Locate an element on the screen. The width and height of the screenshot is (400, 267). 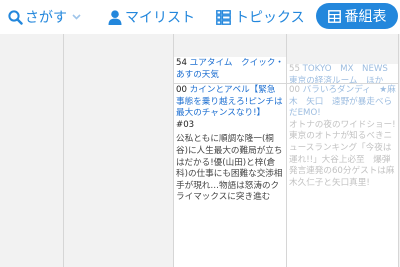
program-cell: 55 TOKYO MX NEWS 東京の経済ルーム ほか is located at coordinates (342, 73).